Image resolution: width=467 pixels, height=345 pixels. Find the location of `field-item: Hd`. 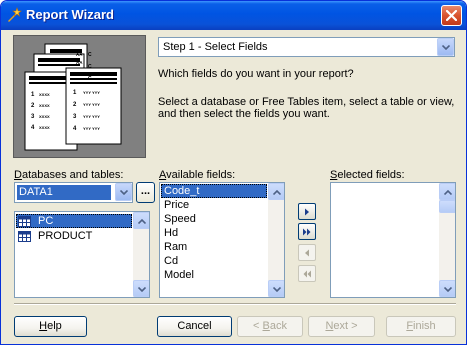

field-item: Hd is located at coordinates (214, 233).